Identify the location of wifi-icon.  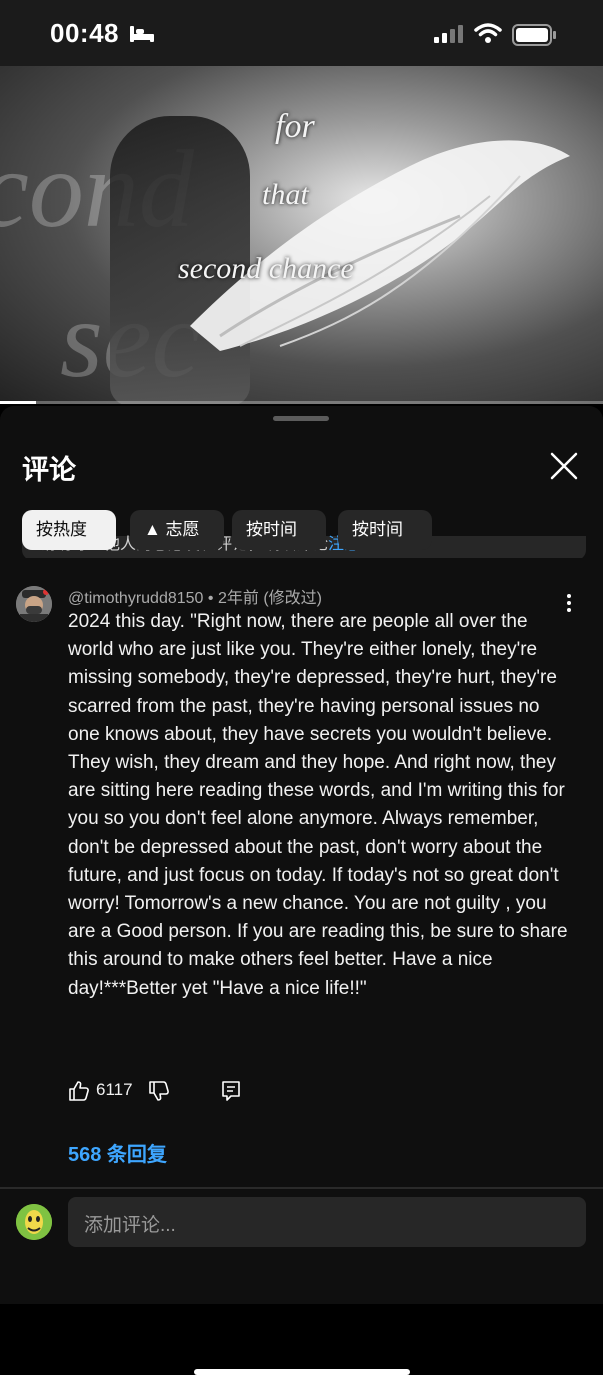
(488, 33).